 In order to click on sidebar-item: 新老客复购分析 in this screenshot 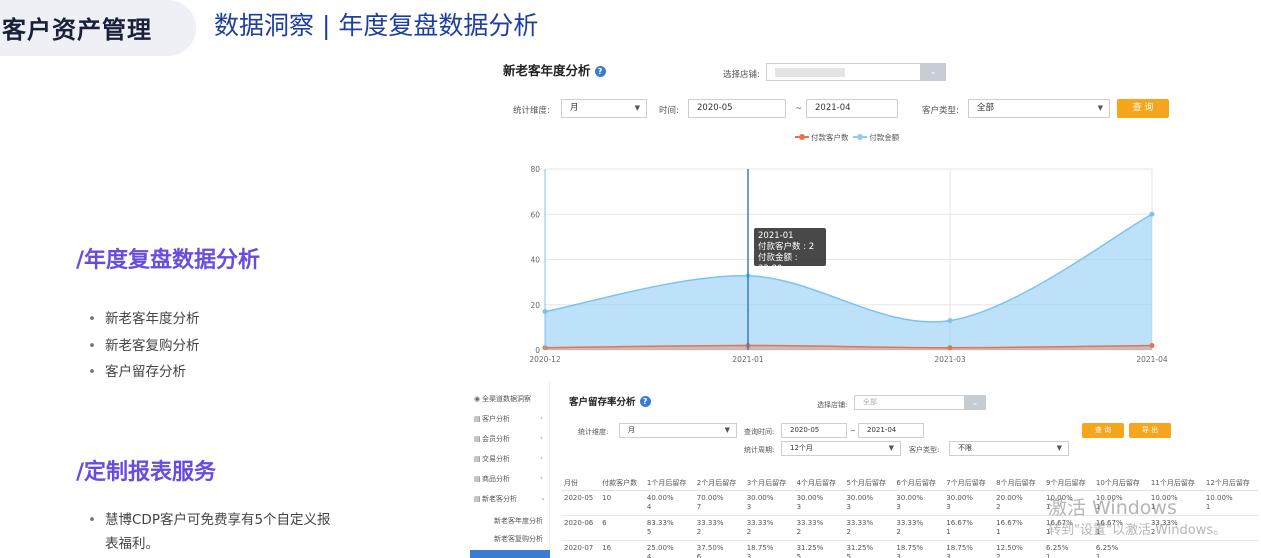, I will do `click(514, 539)`.